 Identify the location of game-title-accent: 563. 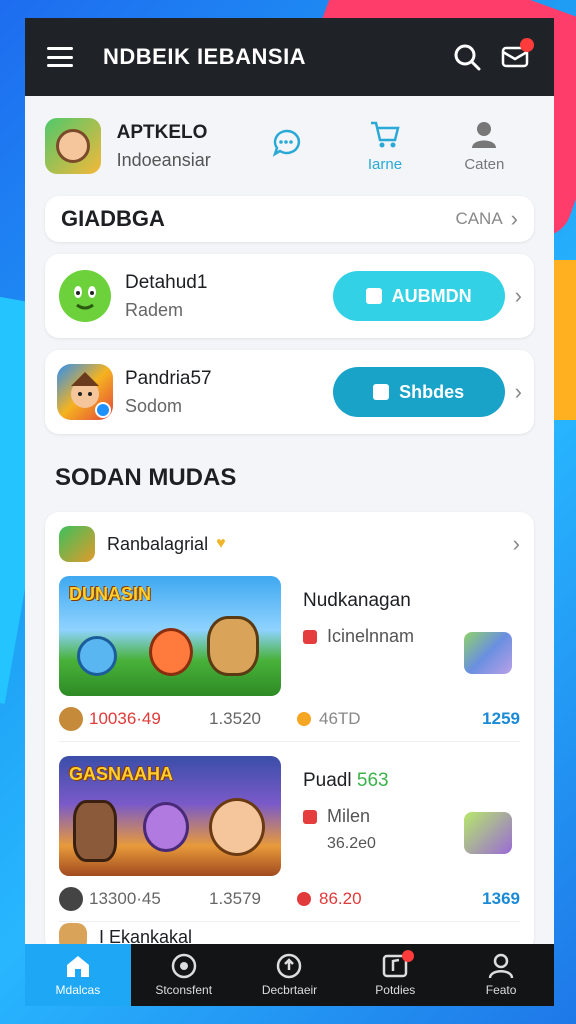
(372, 780).